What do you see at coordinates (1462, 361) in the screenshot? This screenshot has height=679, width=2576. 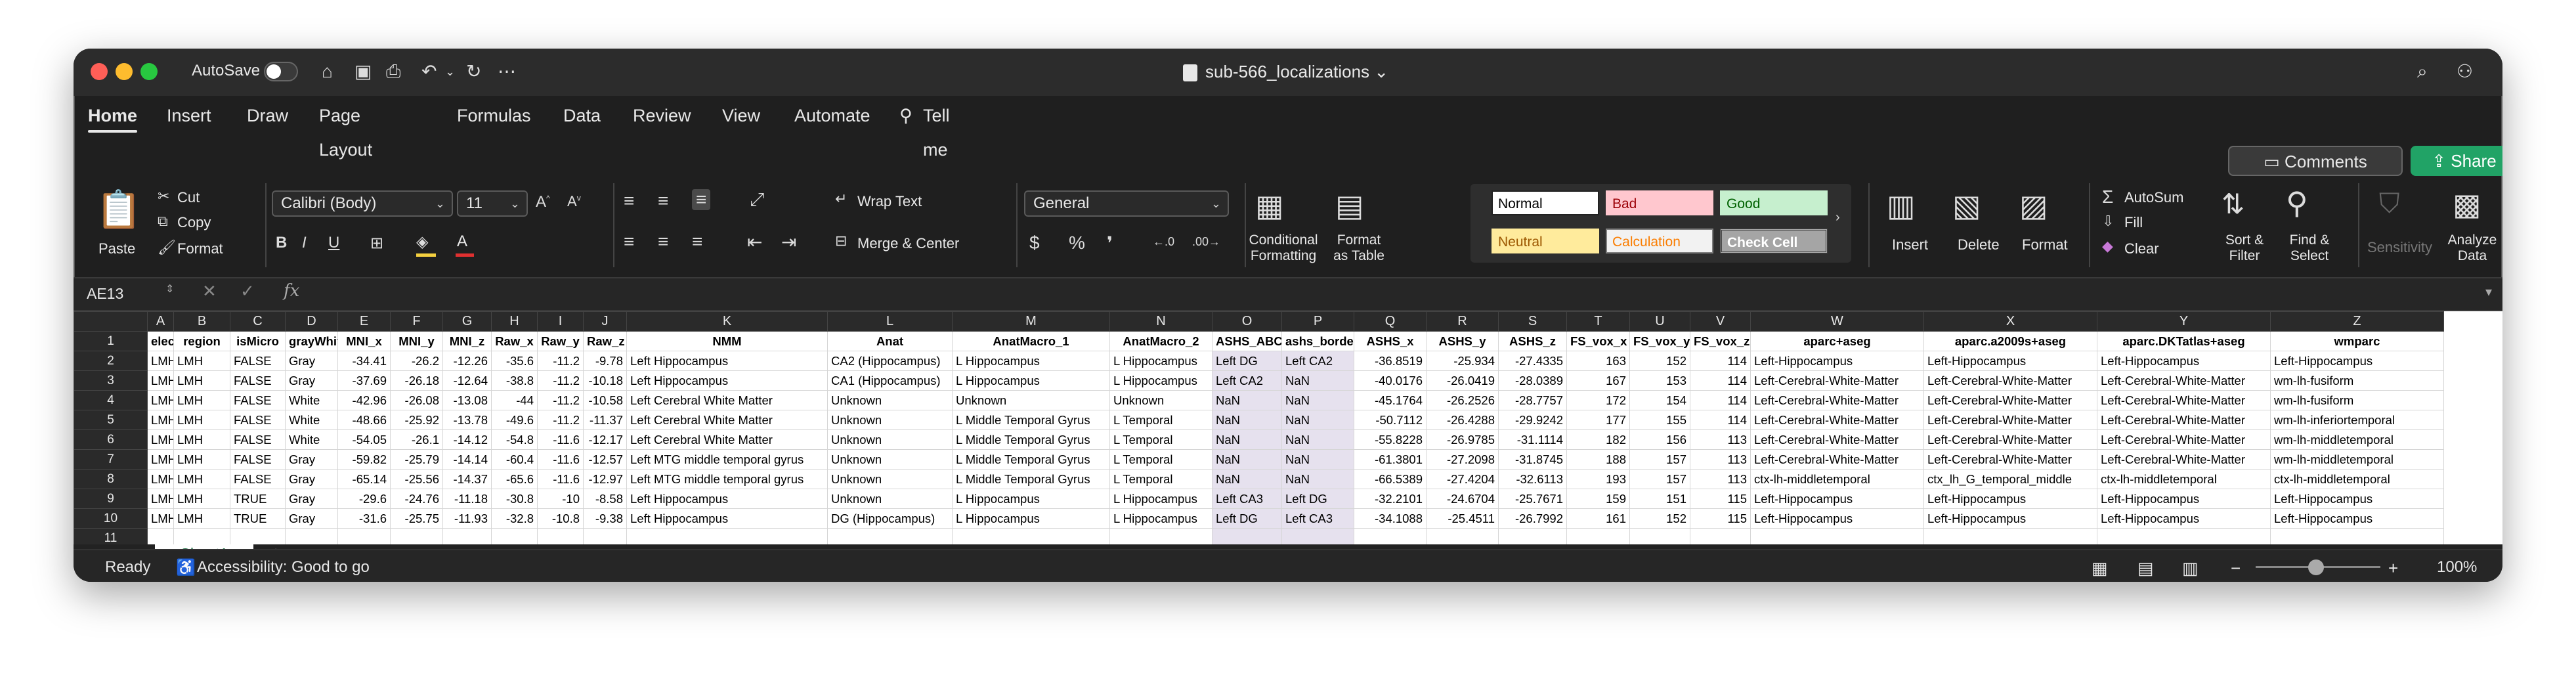 I see `cell-R2: -25.934` at bounding box center [1462, 361].